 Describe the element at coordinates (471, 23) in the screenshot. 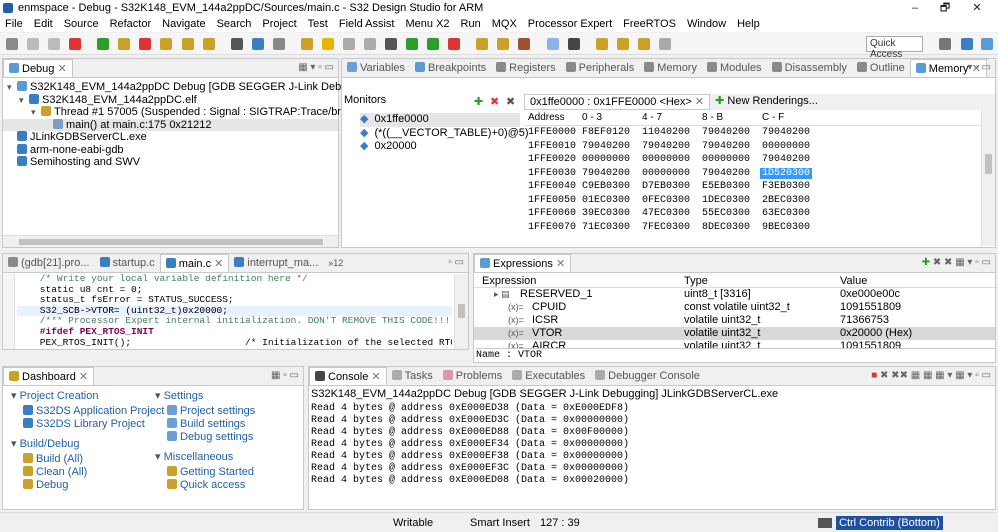

I see `menu-run: Run` at that location.